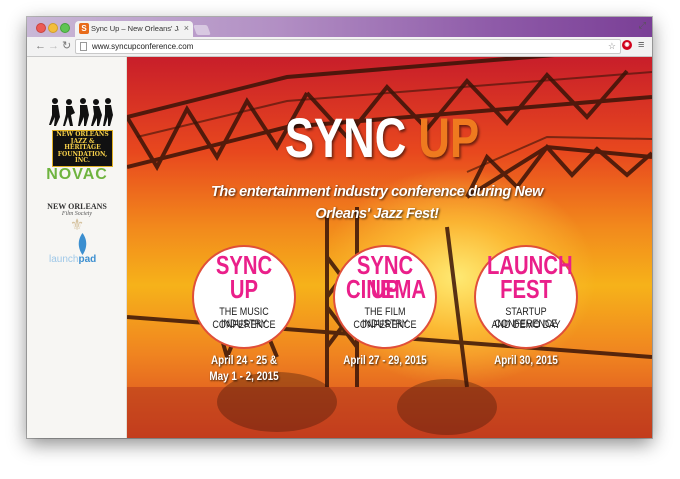 This screenshot has width=680, height=479. I want to click on launch-fest-dates: April 30, 2015, so click(526, 361).